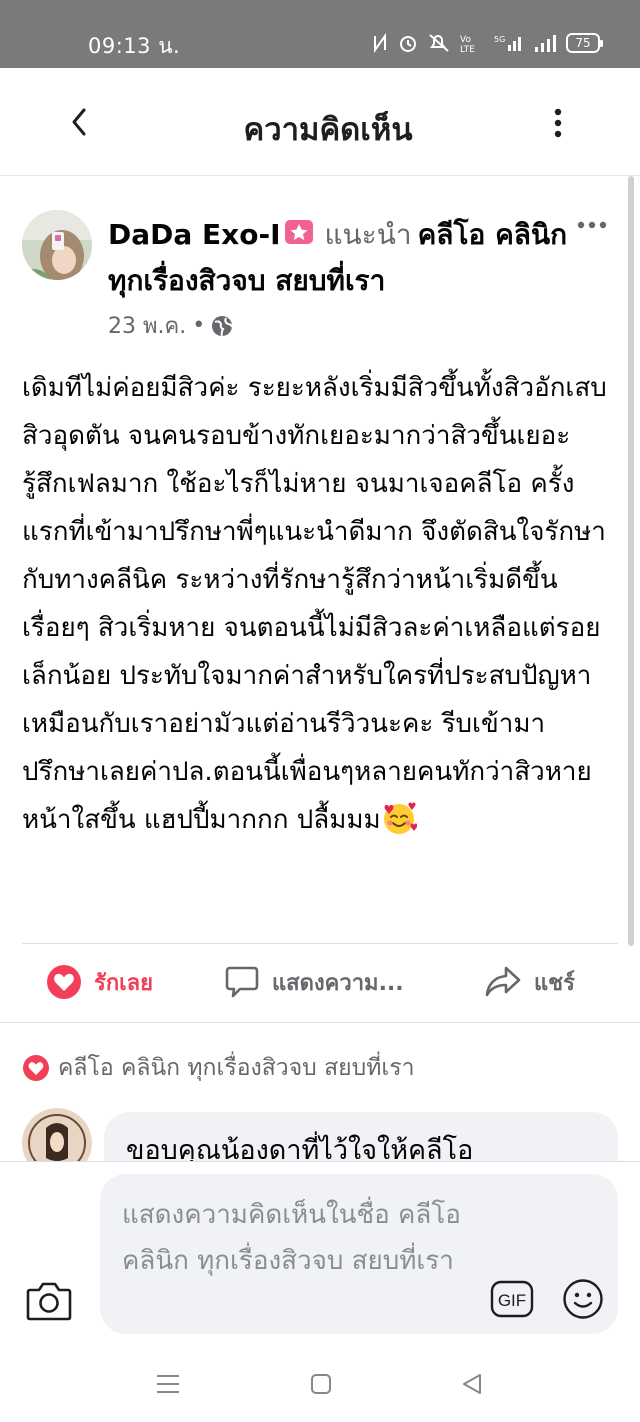  I want to click on nav-home-button, so click(321, 1384).